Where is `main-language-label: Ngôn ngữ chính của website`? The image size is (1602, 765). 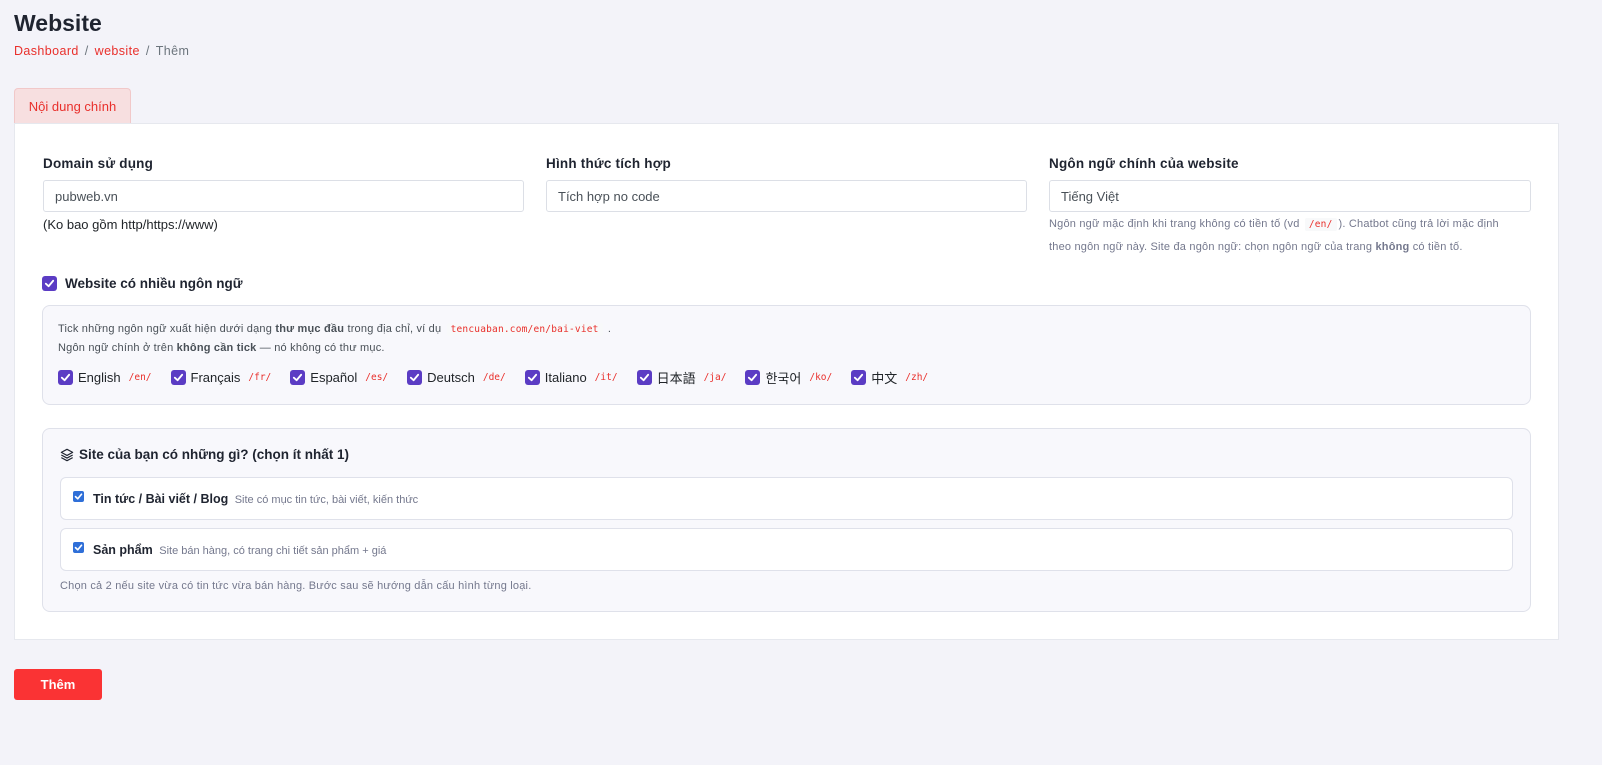 main-language-label: Ngôn ngữ chính của website is located at coordinates (1144, 163).